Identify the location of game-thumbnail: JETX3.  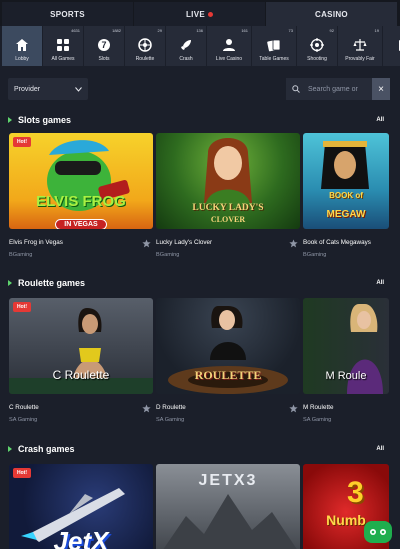
(228, 506).